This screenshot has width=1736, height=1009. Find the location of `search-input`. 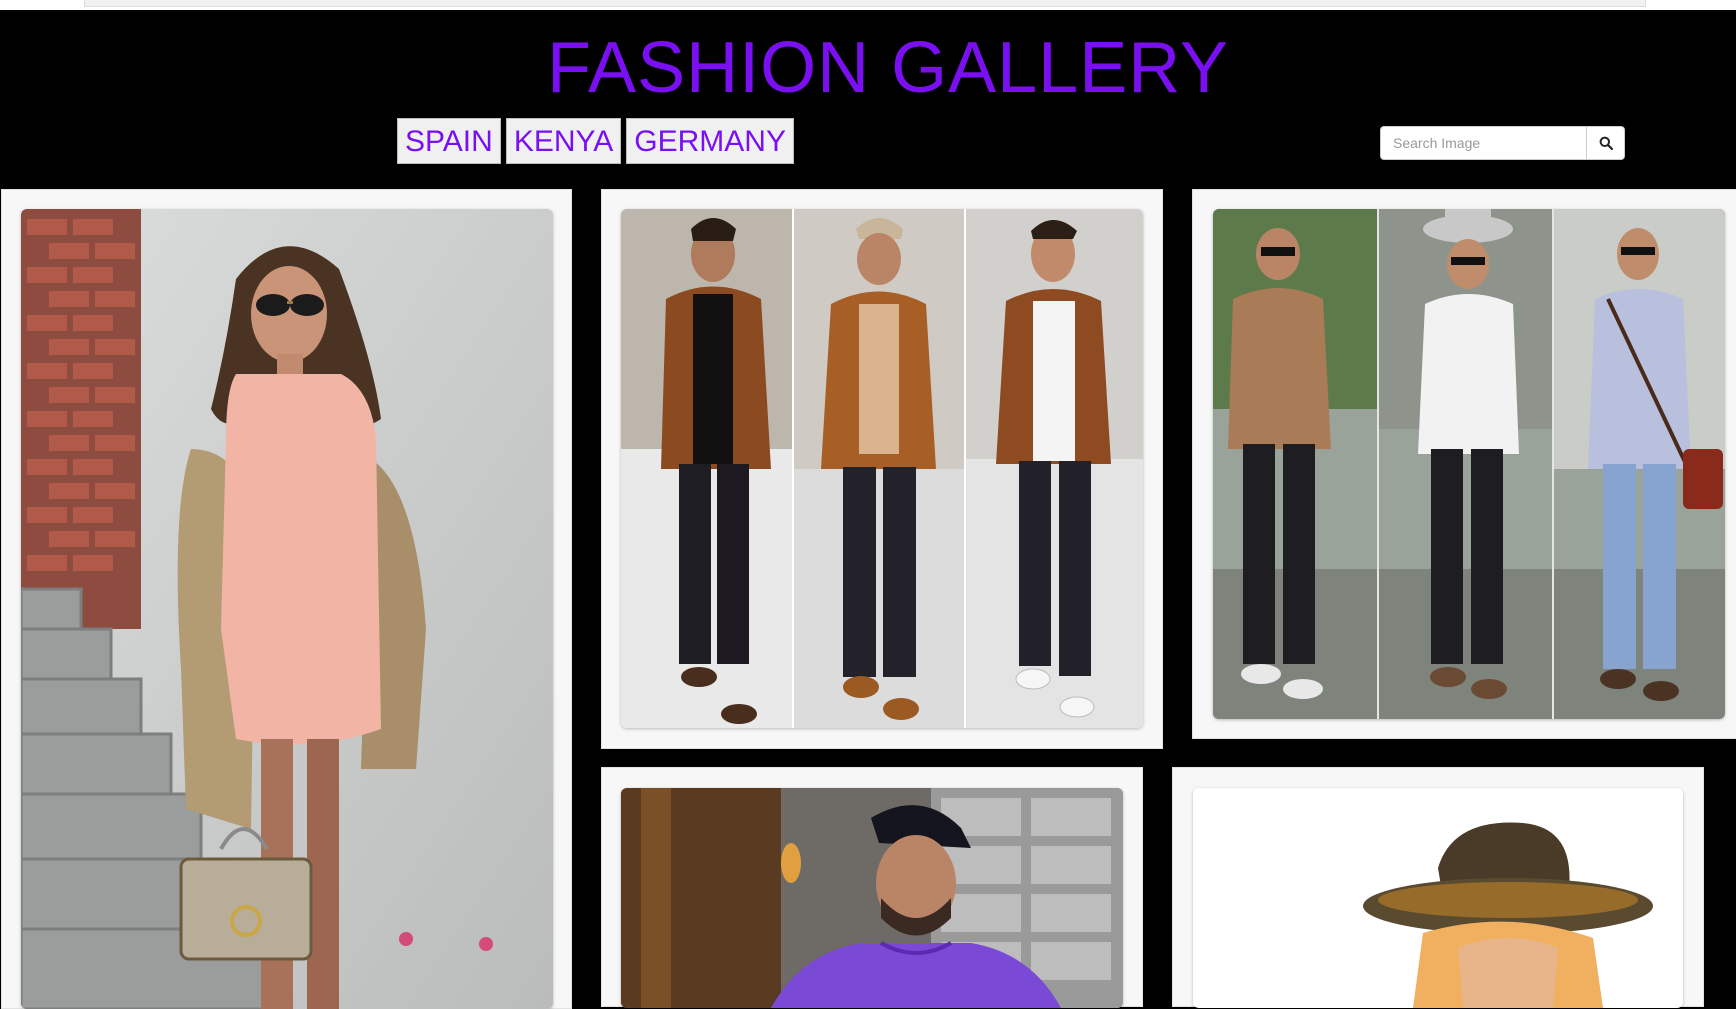

search-input is located at coordinates (1483, 143).